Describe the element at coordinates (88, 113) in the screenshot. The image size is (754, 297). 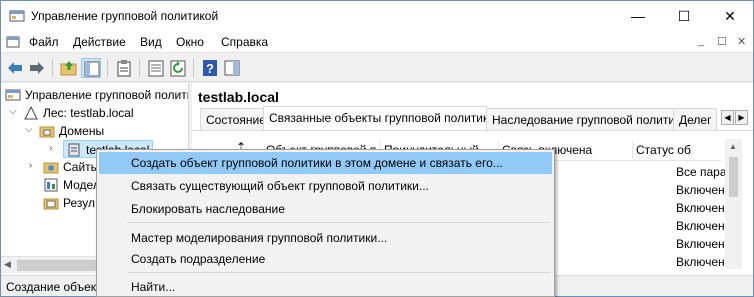
I see `tree-item-label: Лес: testlab.local` at that location.